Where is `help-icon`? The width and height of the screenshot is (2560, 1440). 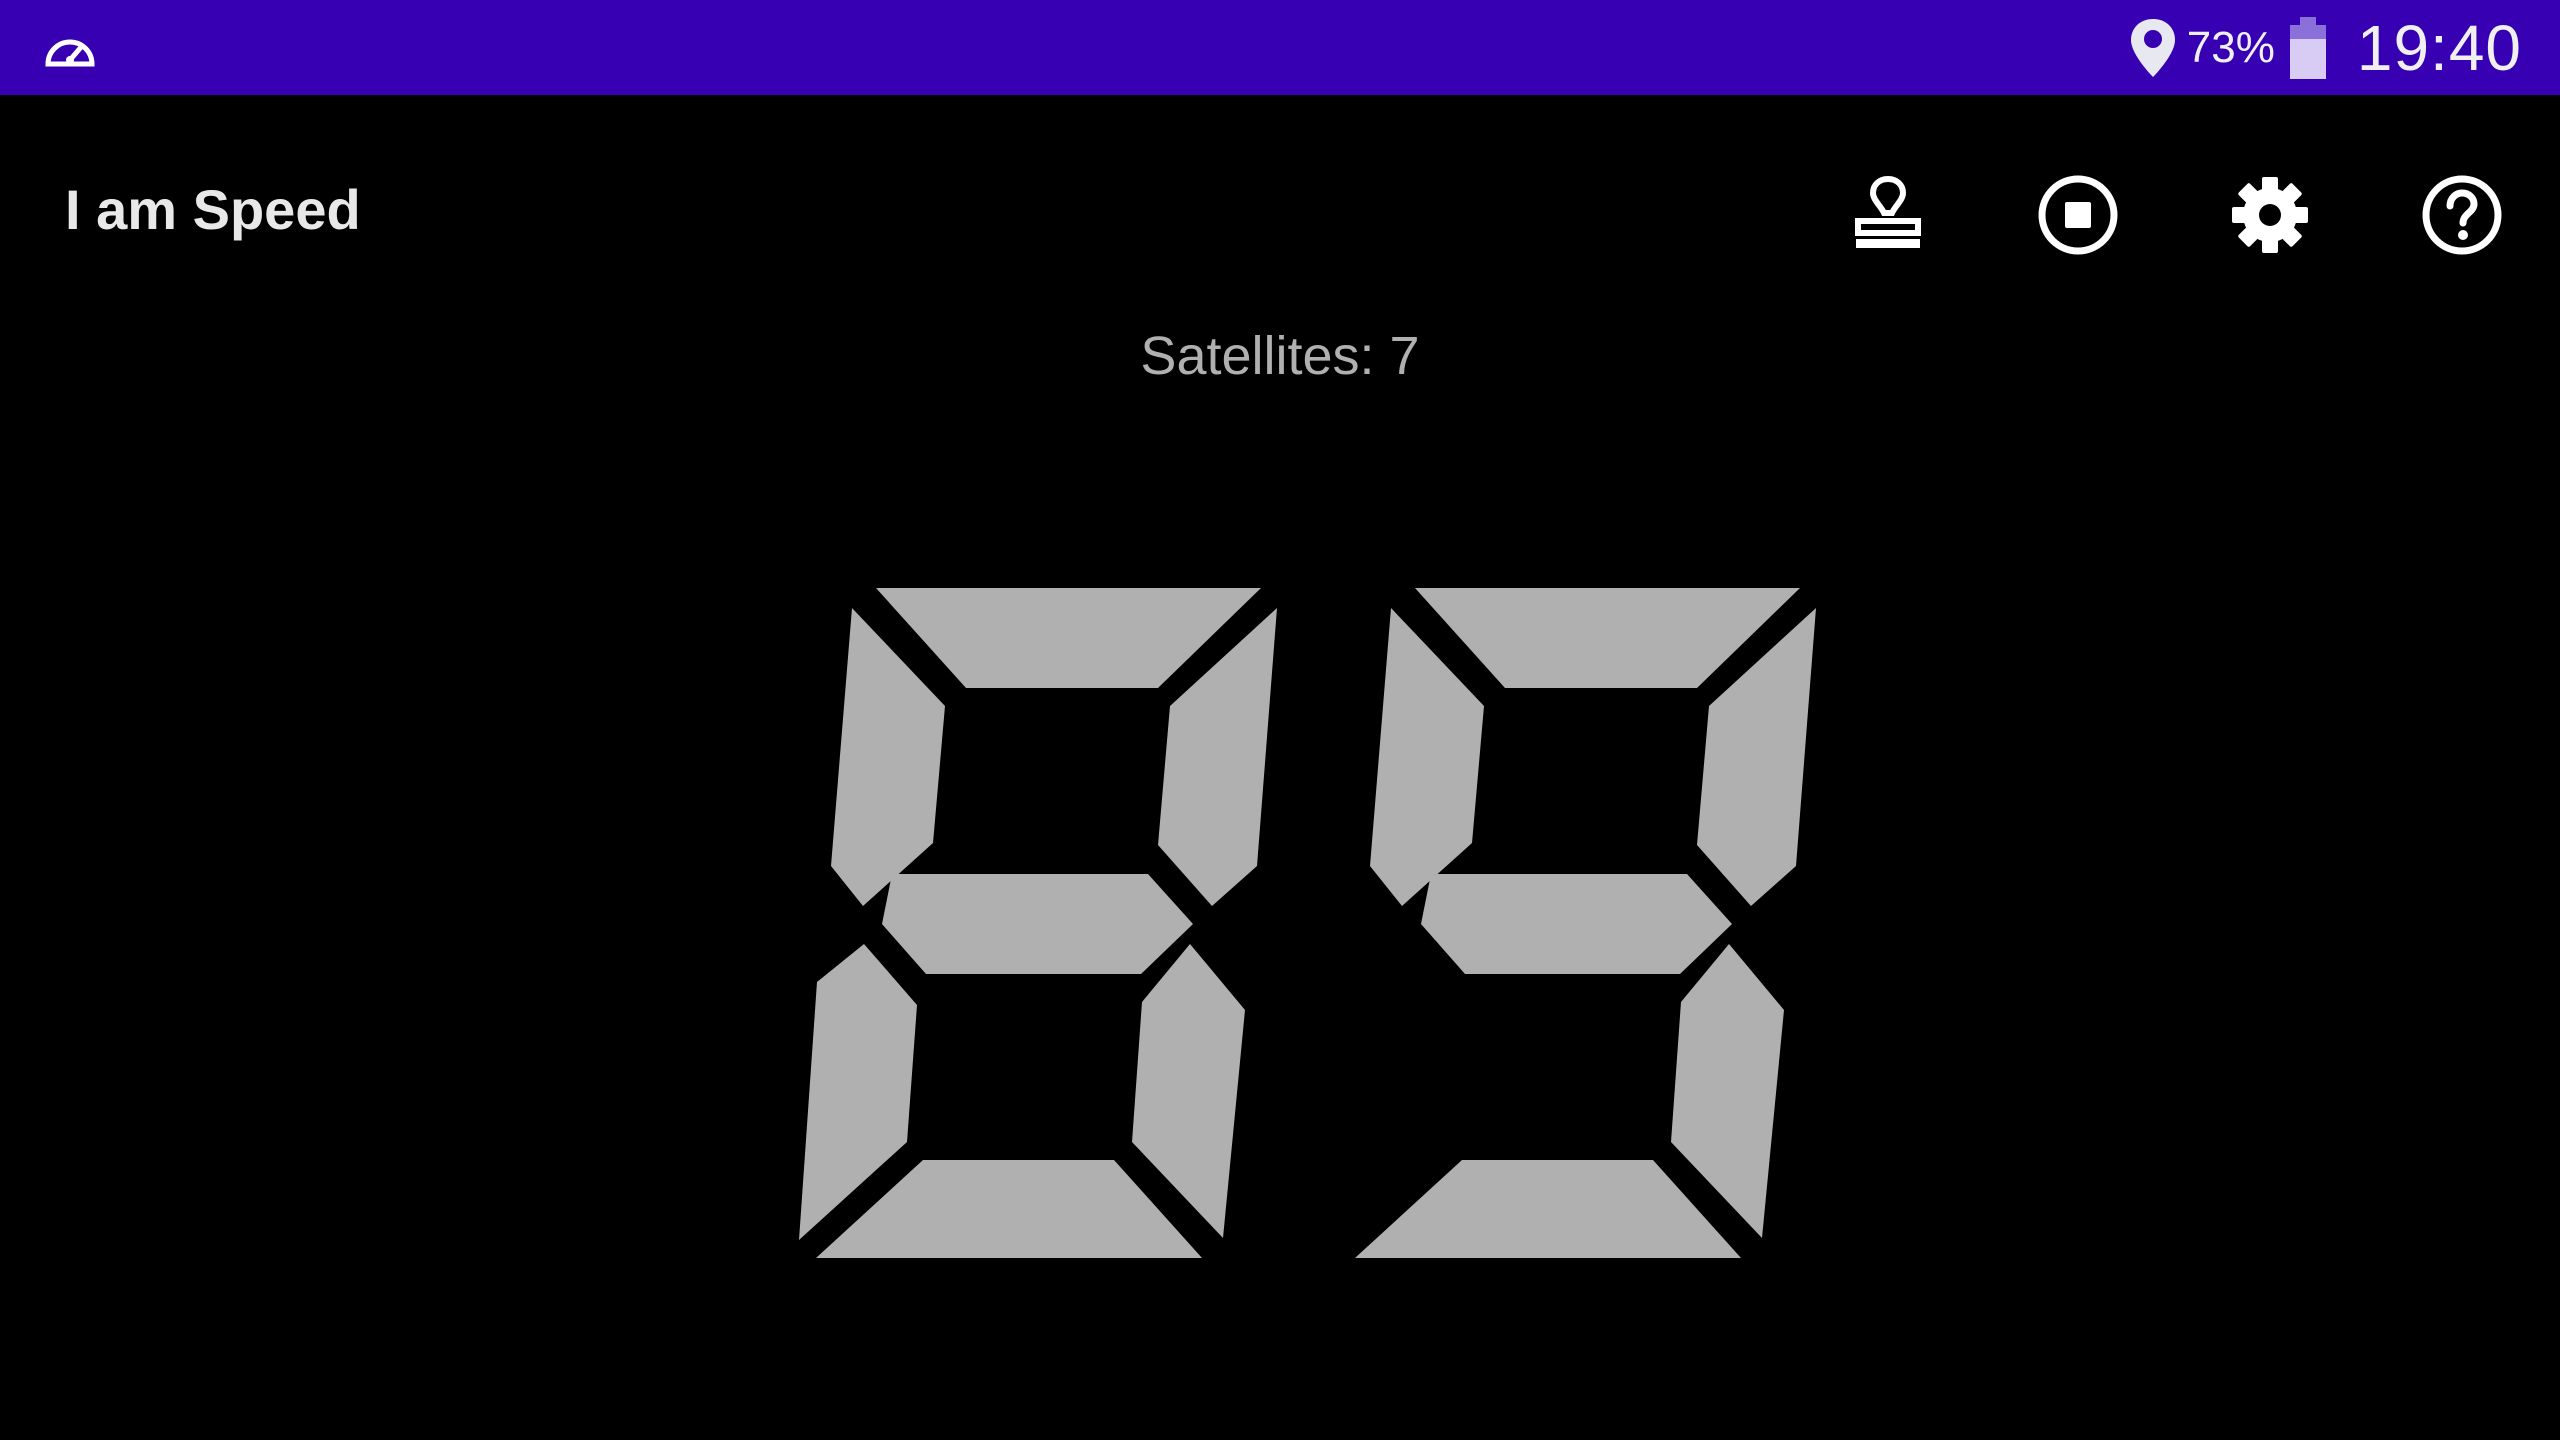
help-icon is located at coordinates (2462, 215).